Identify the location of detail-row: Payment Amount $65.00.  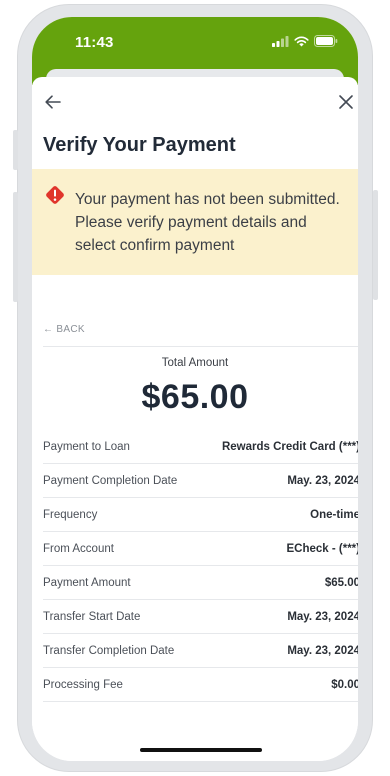
(200, 583).